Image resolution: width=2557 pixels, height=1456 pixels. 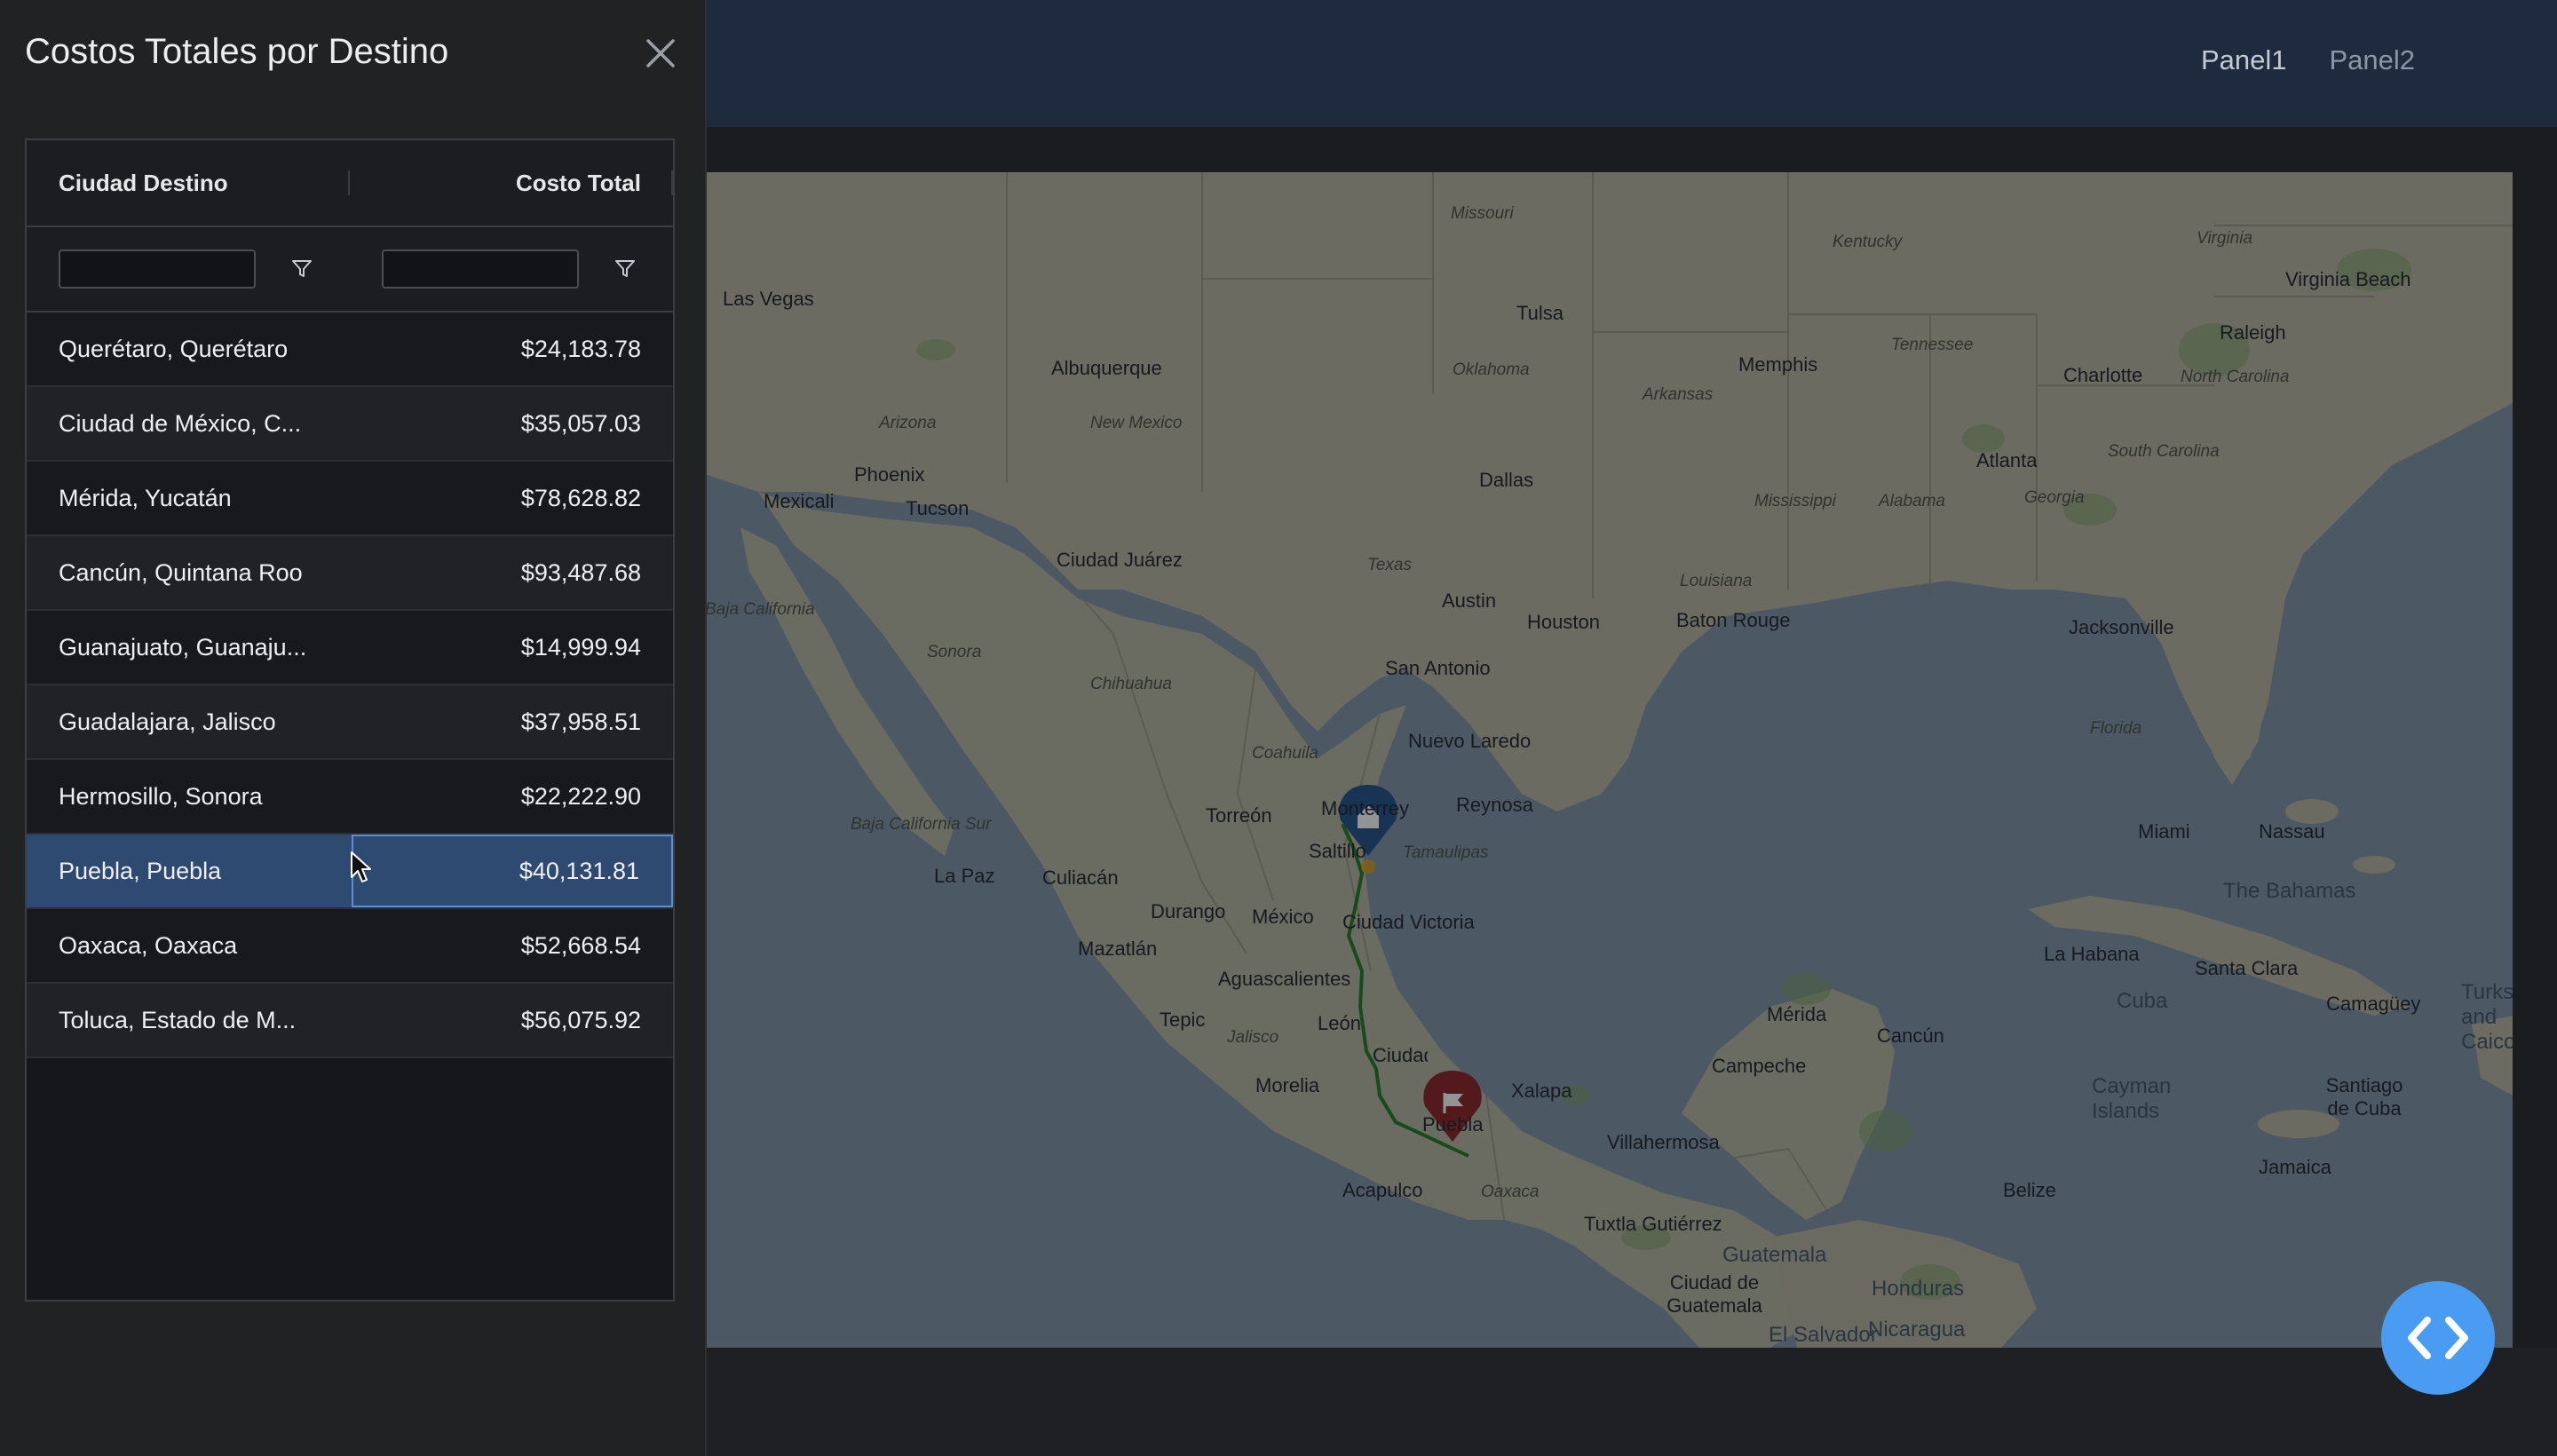 What do you see at coordinates (350, 350) in the screenshot?
I see `table-row: Querétaro, Querétaro $24,183.78` at bounding box center [350, 350].